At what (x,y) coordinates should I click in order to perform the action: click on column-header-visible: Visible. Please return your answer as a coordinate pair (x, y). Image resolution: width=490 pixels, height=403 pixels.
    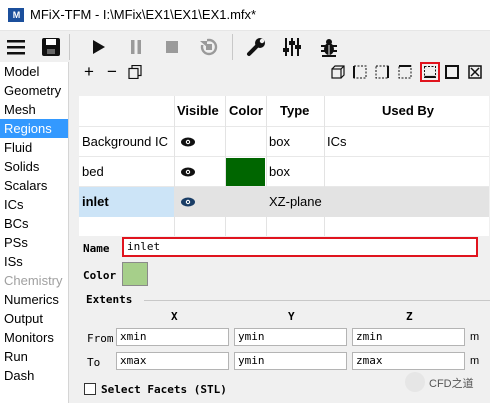
    Looking at the image, I should click on (198, 111).